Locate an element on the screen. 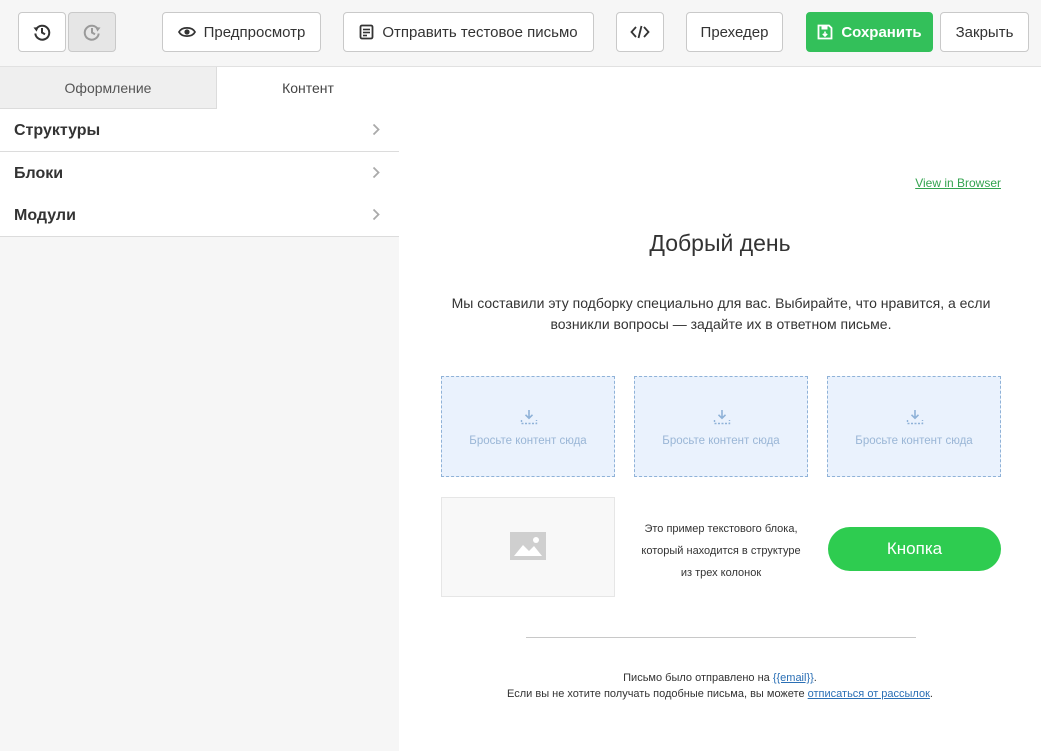 Image resolution: width=1041 pixels, height=751 pixels. view-in-browser-link: View in Browser is located at coordinates (958, 183).